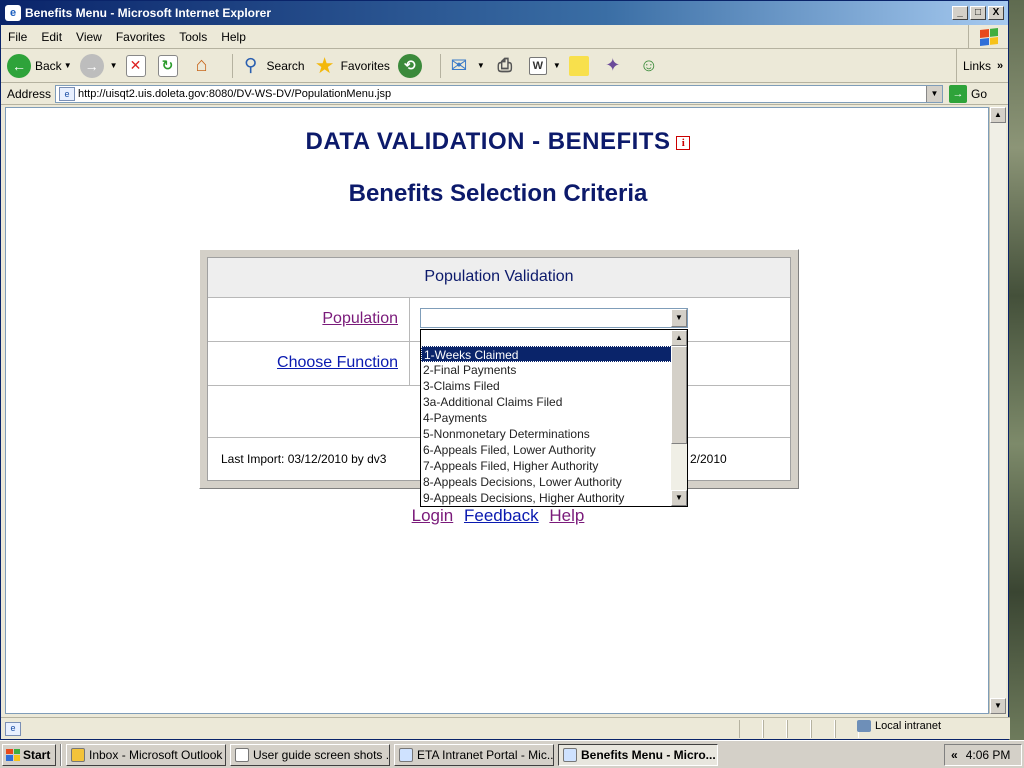 Image resolution: width=1024 pixels, height=768 pixels. I want to click on research-icon: ✦, so click(613, 65).